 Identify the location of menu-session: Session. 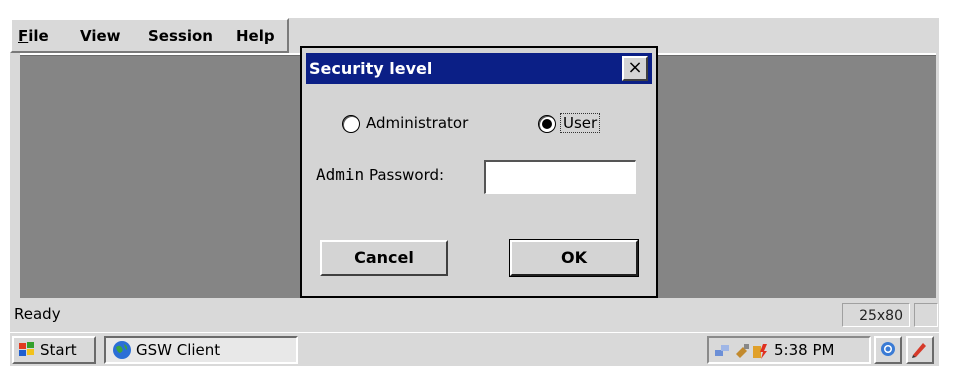
(180, 36).